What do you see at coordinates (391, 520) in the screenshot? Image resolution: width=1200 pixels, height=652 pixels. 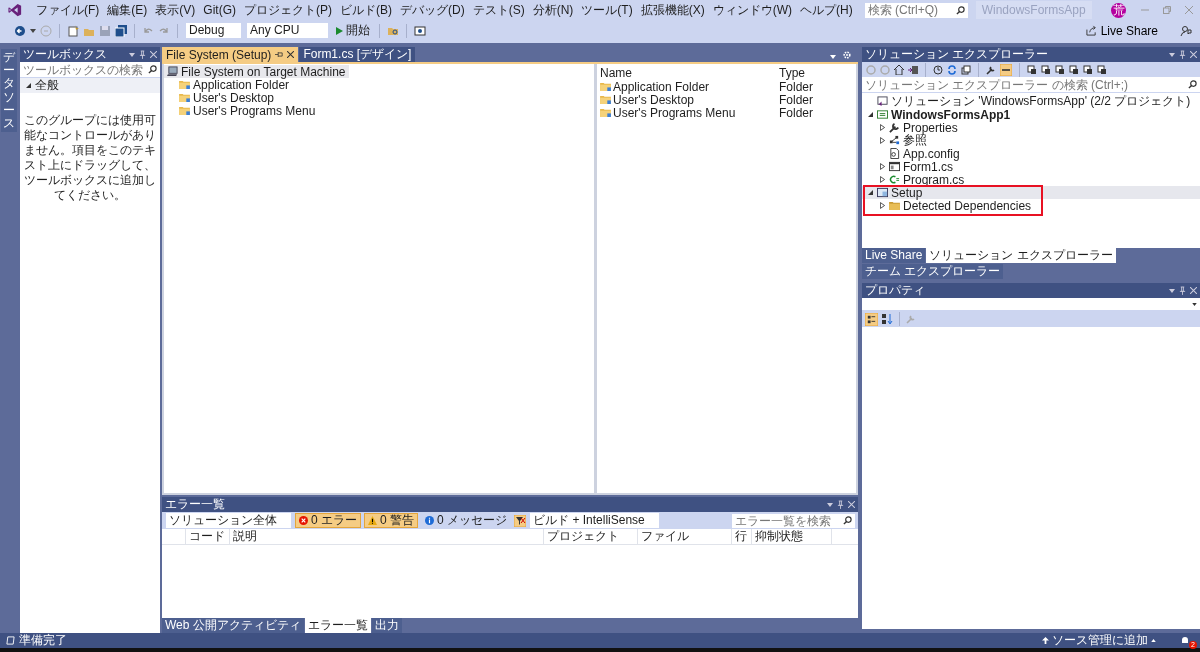 I see `filter-button: 0 警告` at bounding box center [391, 520].